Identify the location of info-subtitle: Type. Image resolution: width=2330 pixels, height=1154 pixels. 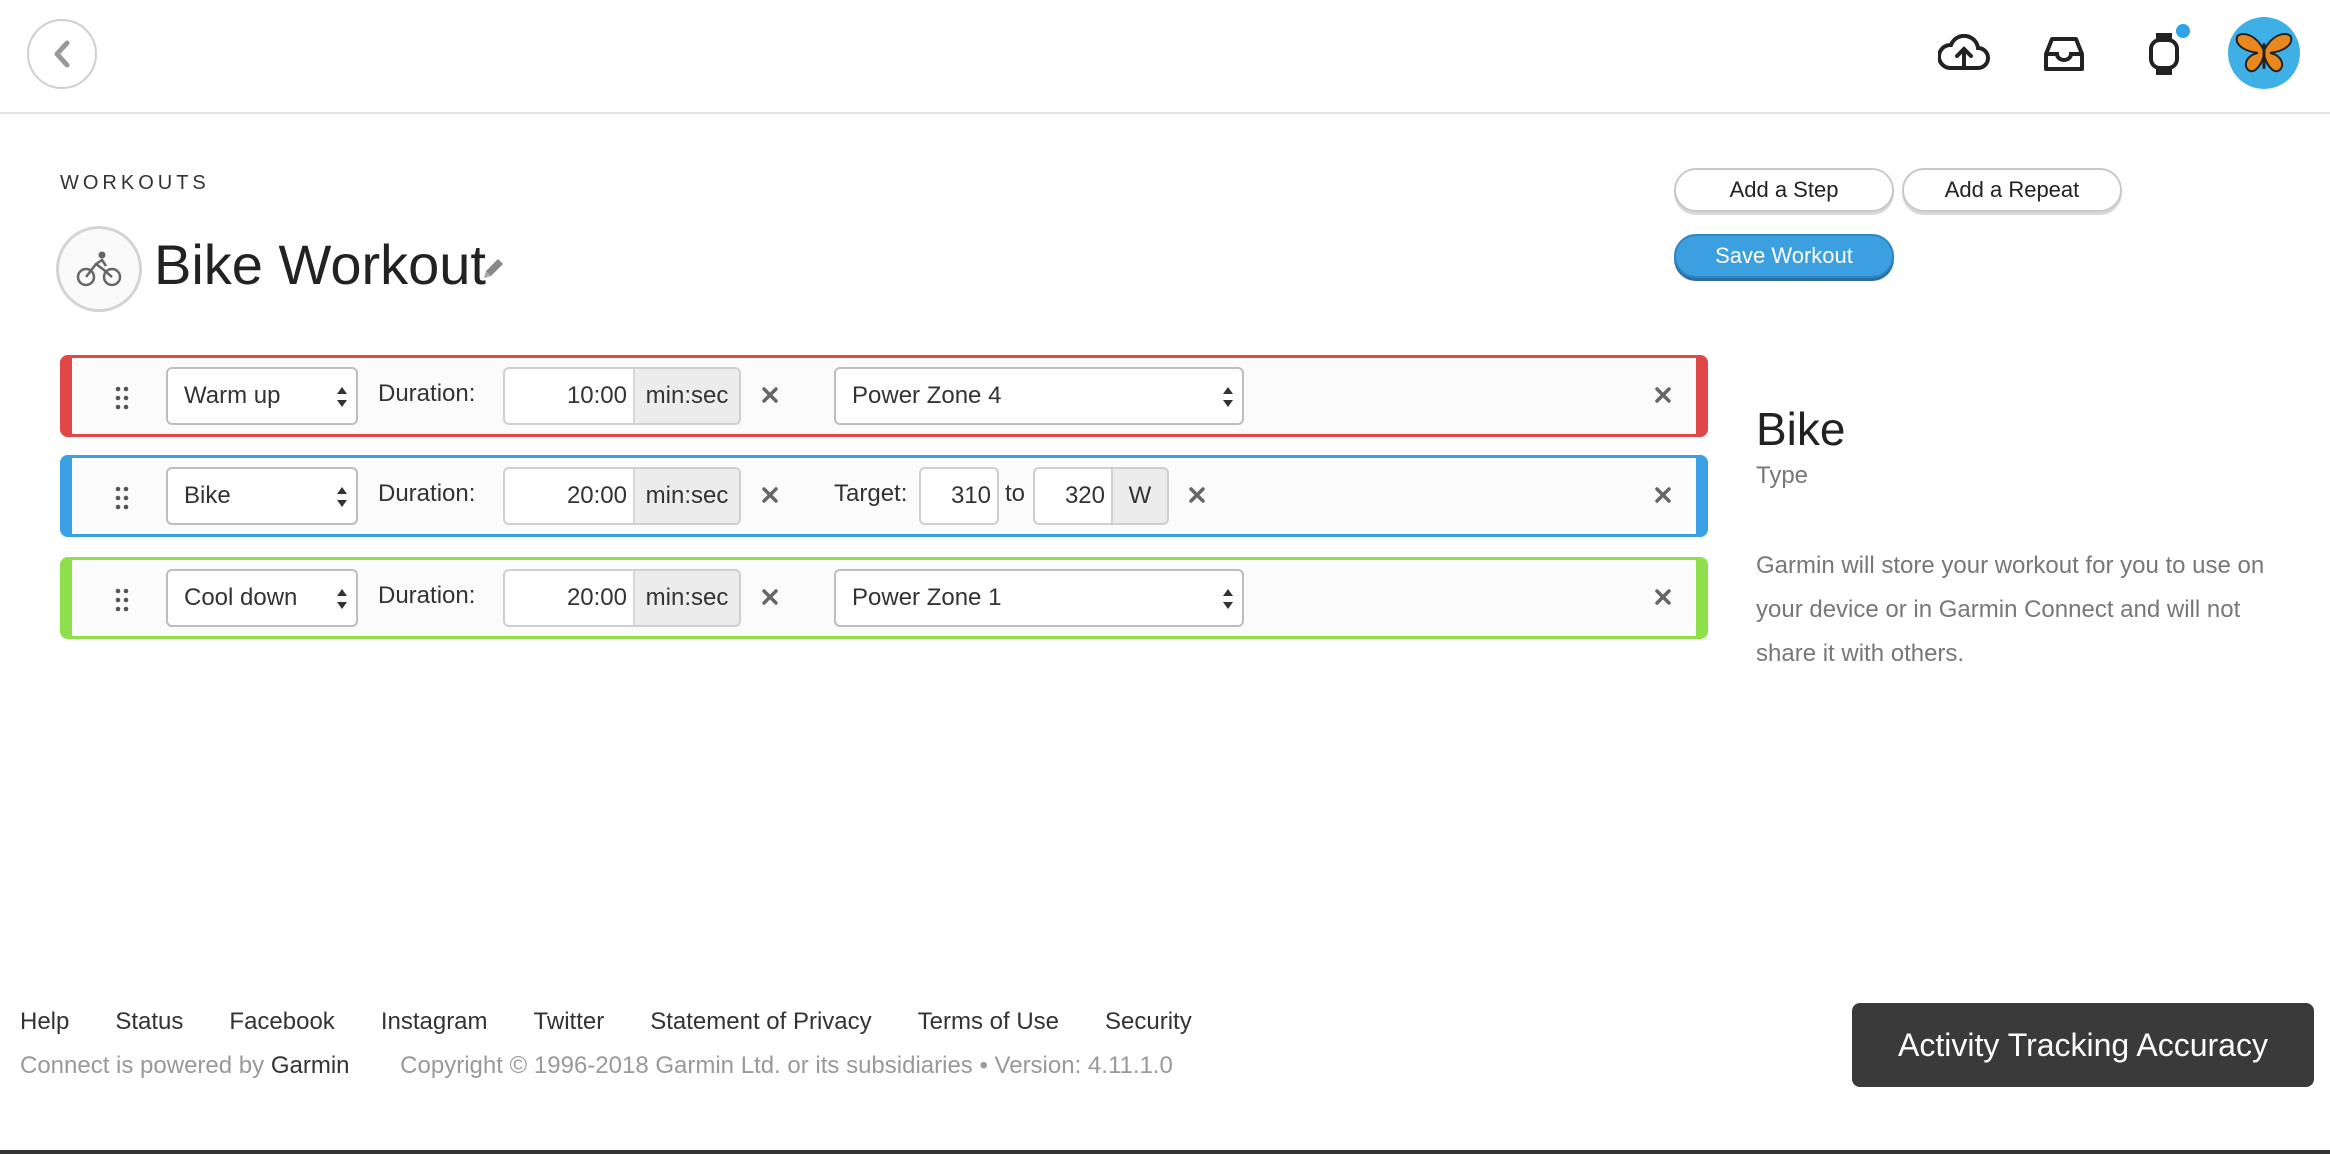
(1782, 475).